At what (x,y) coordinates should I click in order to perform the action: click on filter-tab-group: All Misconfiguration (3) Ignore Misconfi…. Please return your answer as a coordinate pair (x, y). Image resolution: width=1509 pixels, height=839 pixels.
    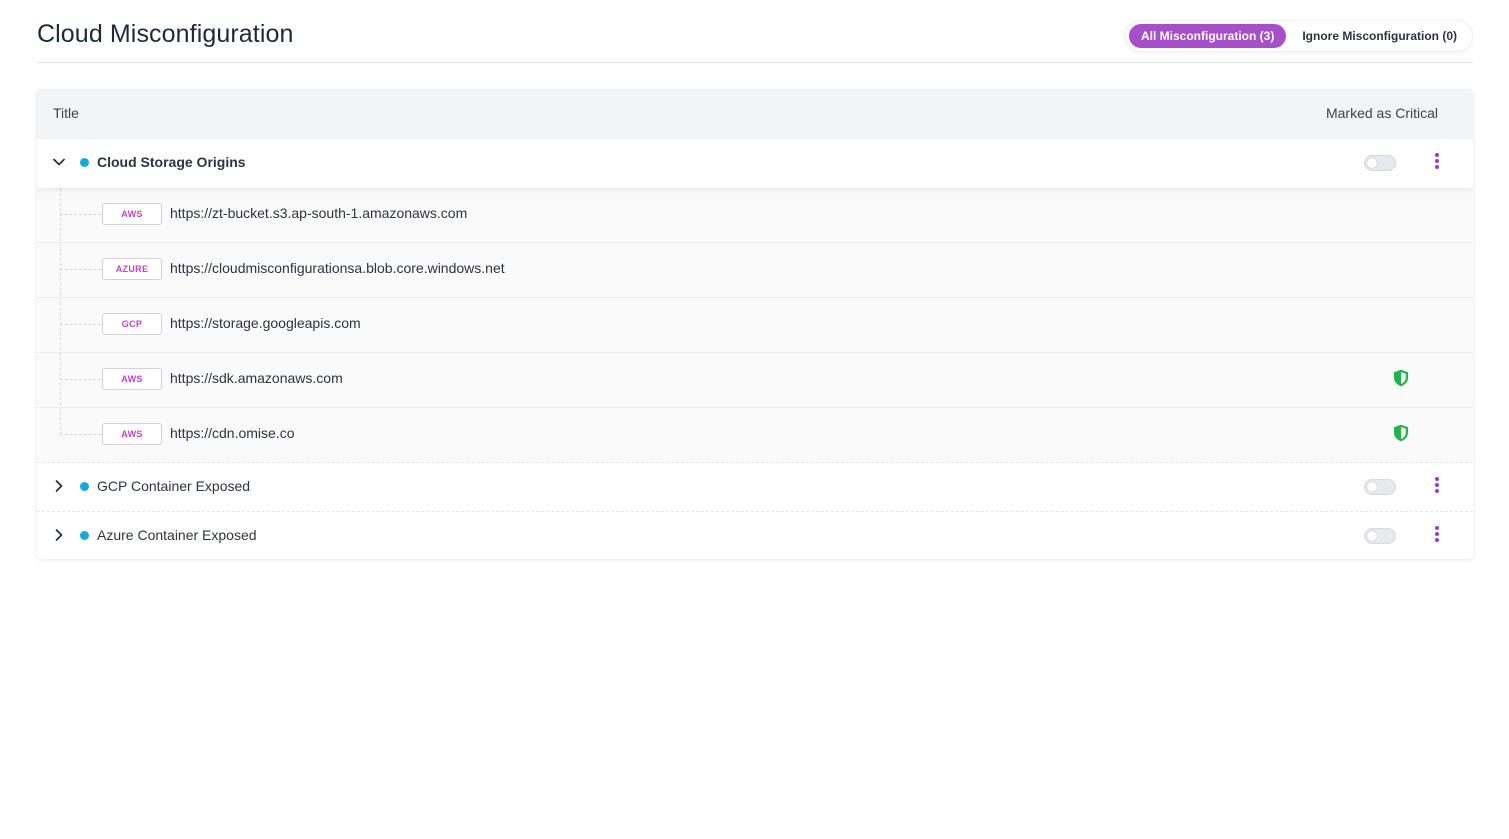
    Looking at the image, I should click on (1298, 36).